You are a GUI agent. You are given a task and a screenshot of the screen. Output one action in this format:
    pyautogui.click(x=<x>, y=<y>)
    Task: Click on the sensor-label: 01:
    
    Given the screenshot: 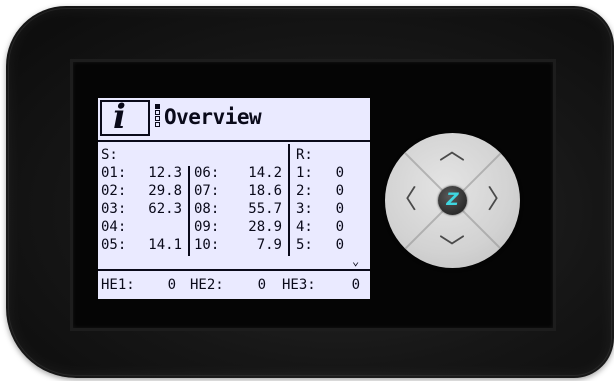 What is the action you would take?
    pyautogui.click(x=114, y=173)
    